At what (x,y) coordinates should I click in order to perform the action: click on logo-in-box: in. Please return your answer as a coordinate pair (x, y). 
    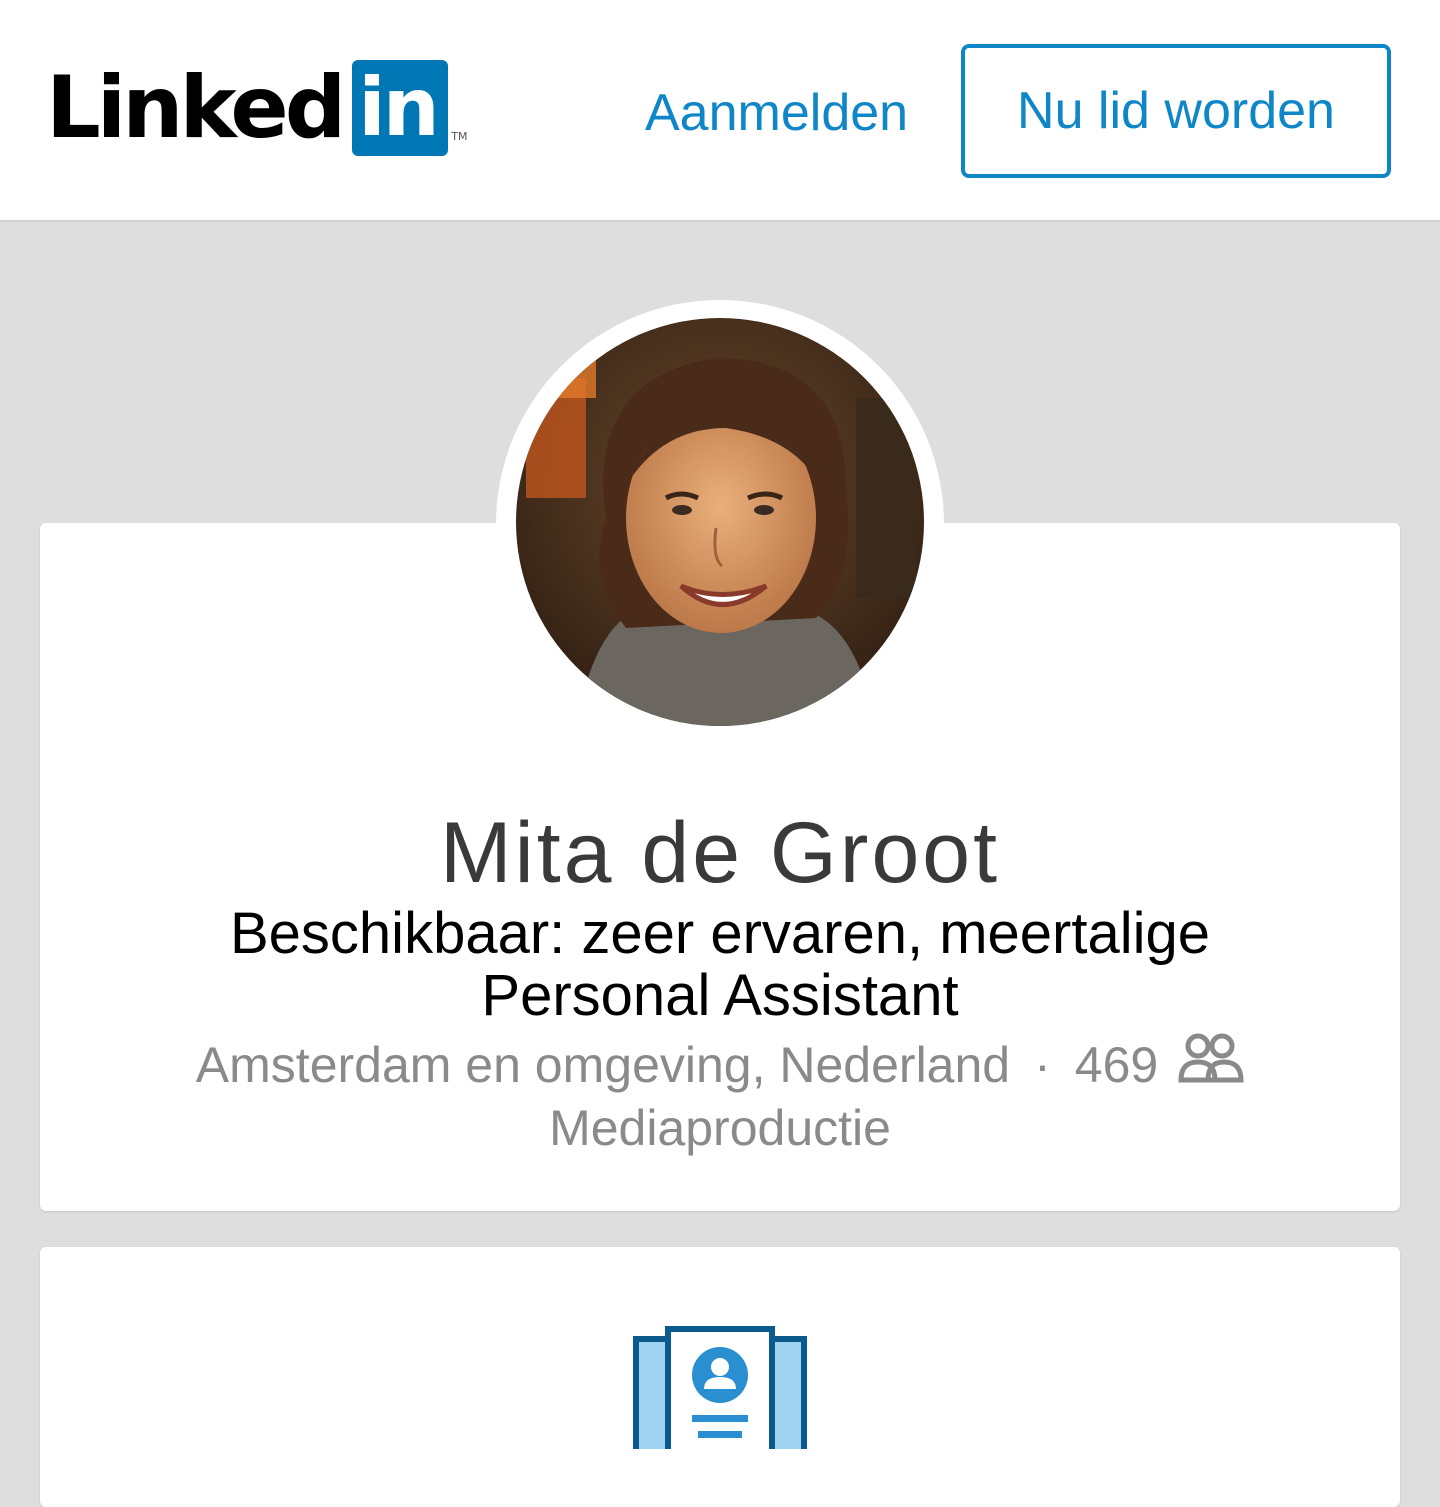
    Looking at the image, I should click on (400, 108).